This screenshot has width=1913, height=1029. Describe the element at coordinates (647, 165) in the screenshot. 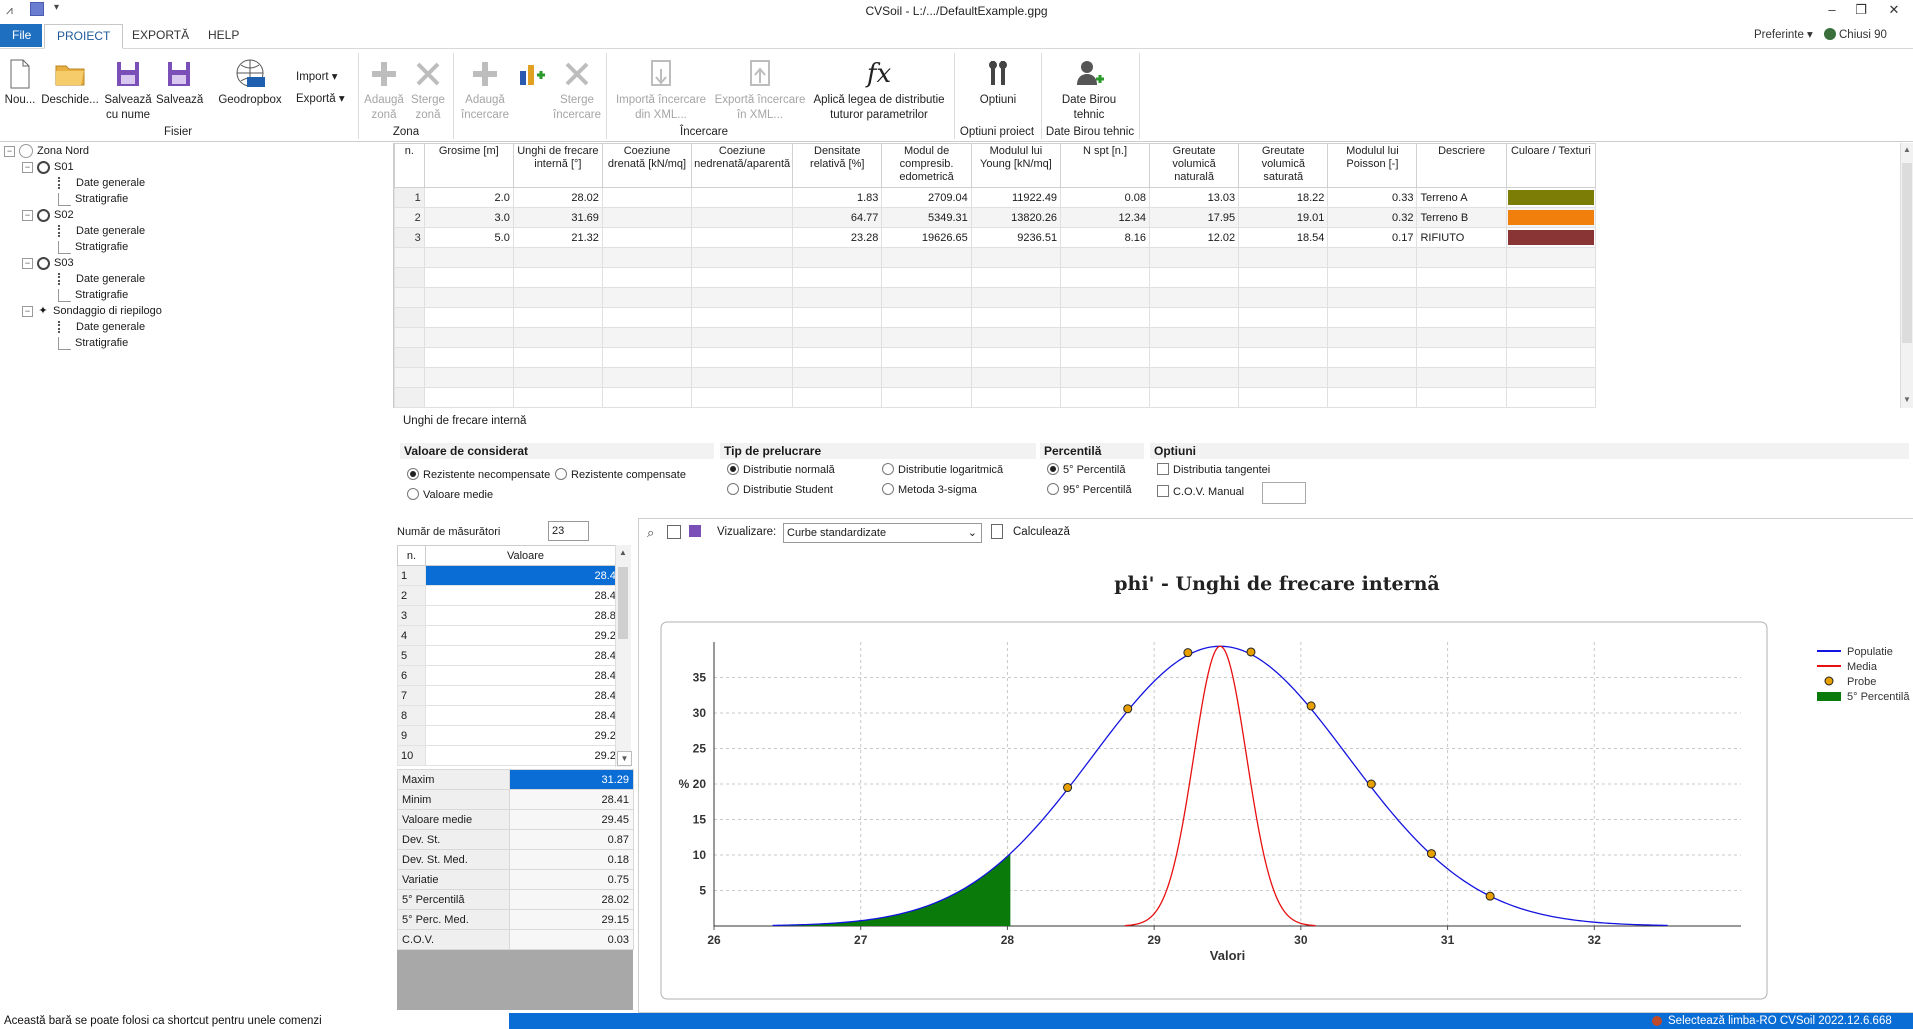

I see `grid-header-cell: Coeziune drenată [kN/mq]` at that location.